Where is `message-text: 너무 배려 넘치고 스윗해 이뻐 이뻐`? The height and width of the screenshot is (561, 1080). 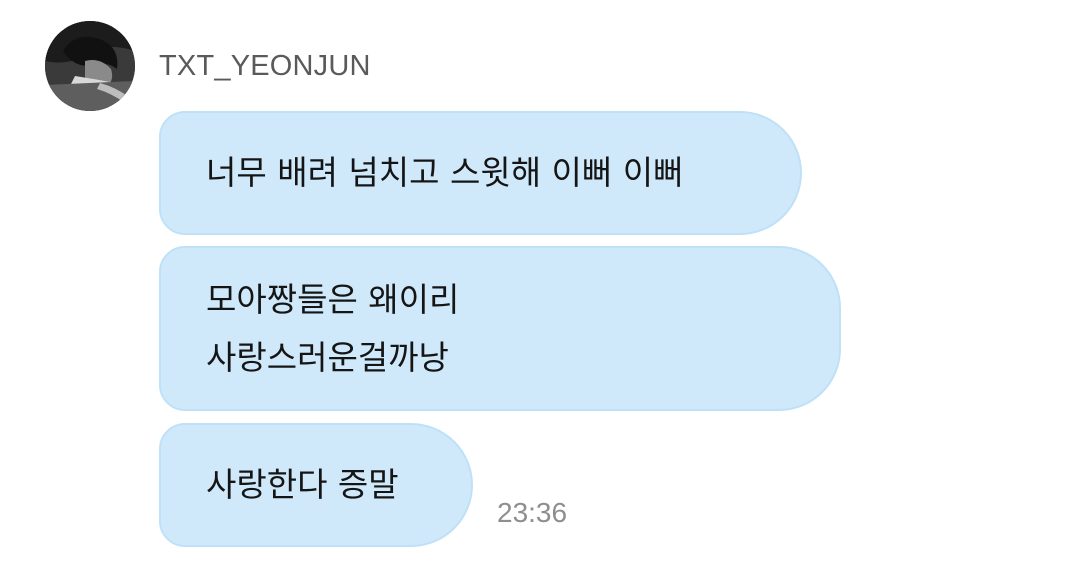
message-text: 너무 배려 넘치고 스윗해 이뻐 이뻐 is located at coordinates (445, 172).